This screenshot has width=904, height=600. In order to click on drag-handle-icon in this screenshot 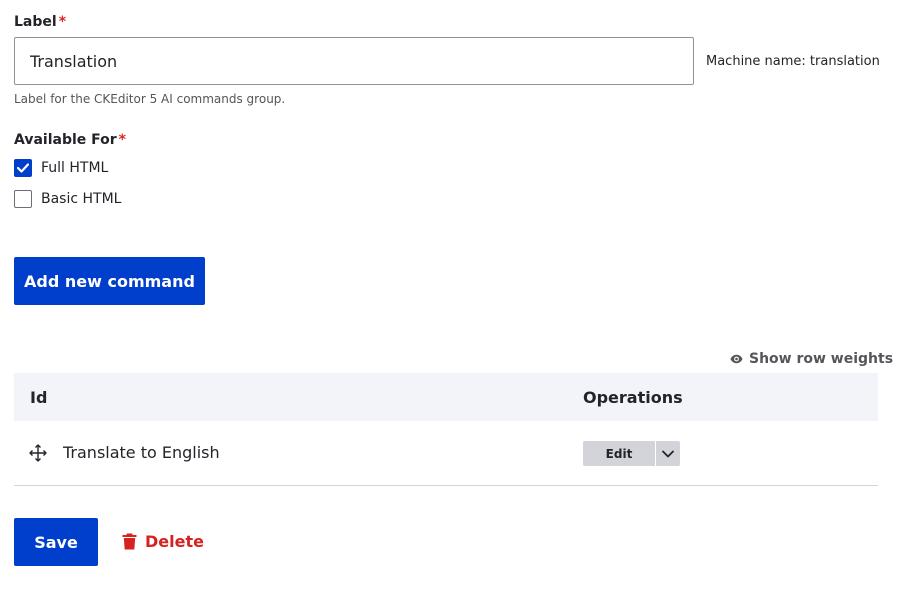, I will do `click(38, 455)`.